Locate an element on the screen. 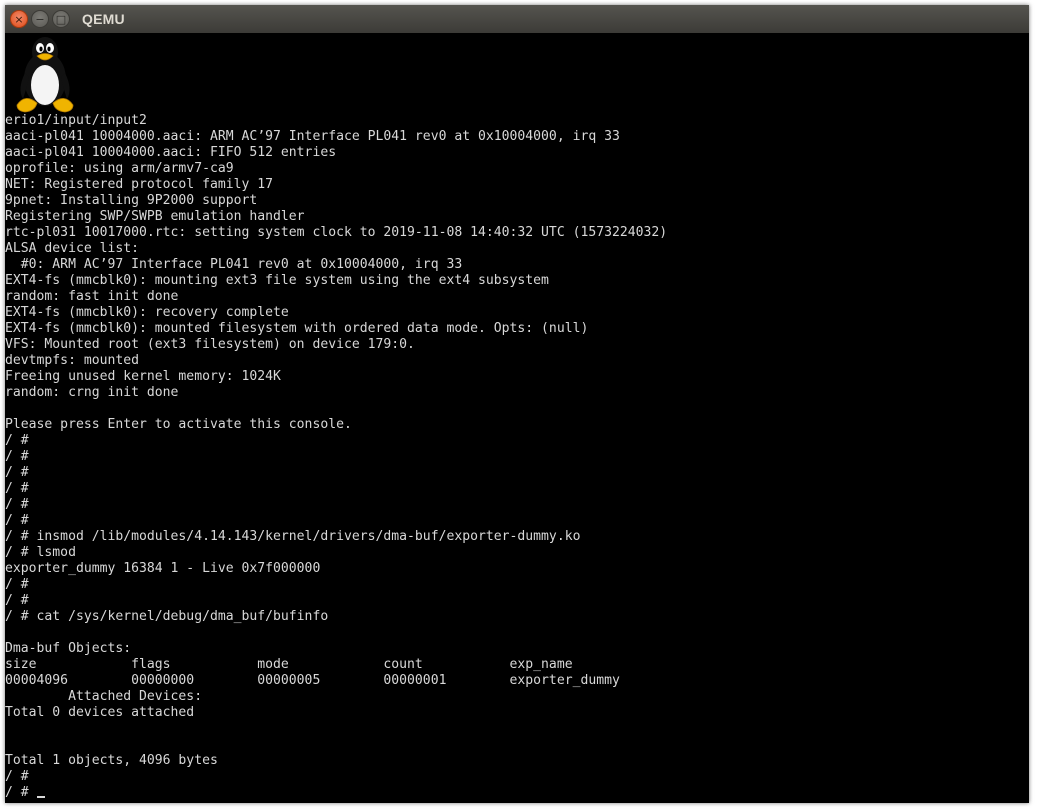  console-line: oprofile: using arm/armv7-ca9 is located at coordinates (119, 168).